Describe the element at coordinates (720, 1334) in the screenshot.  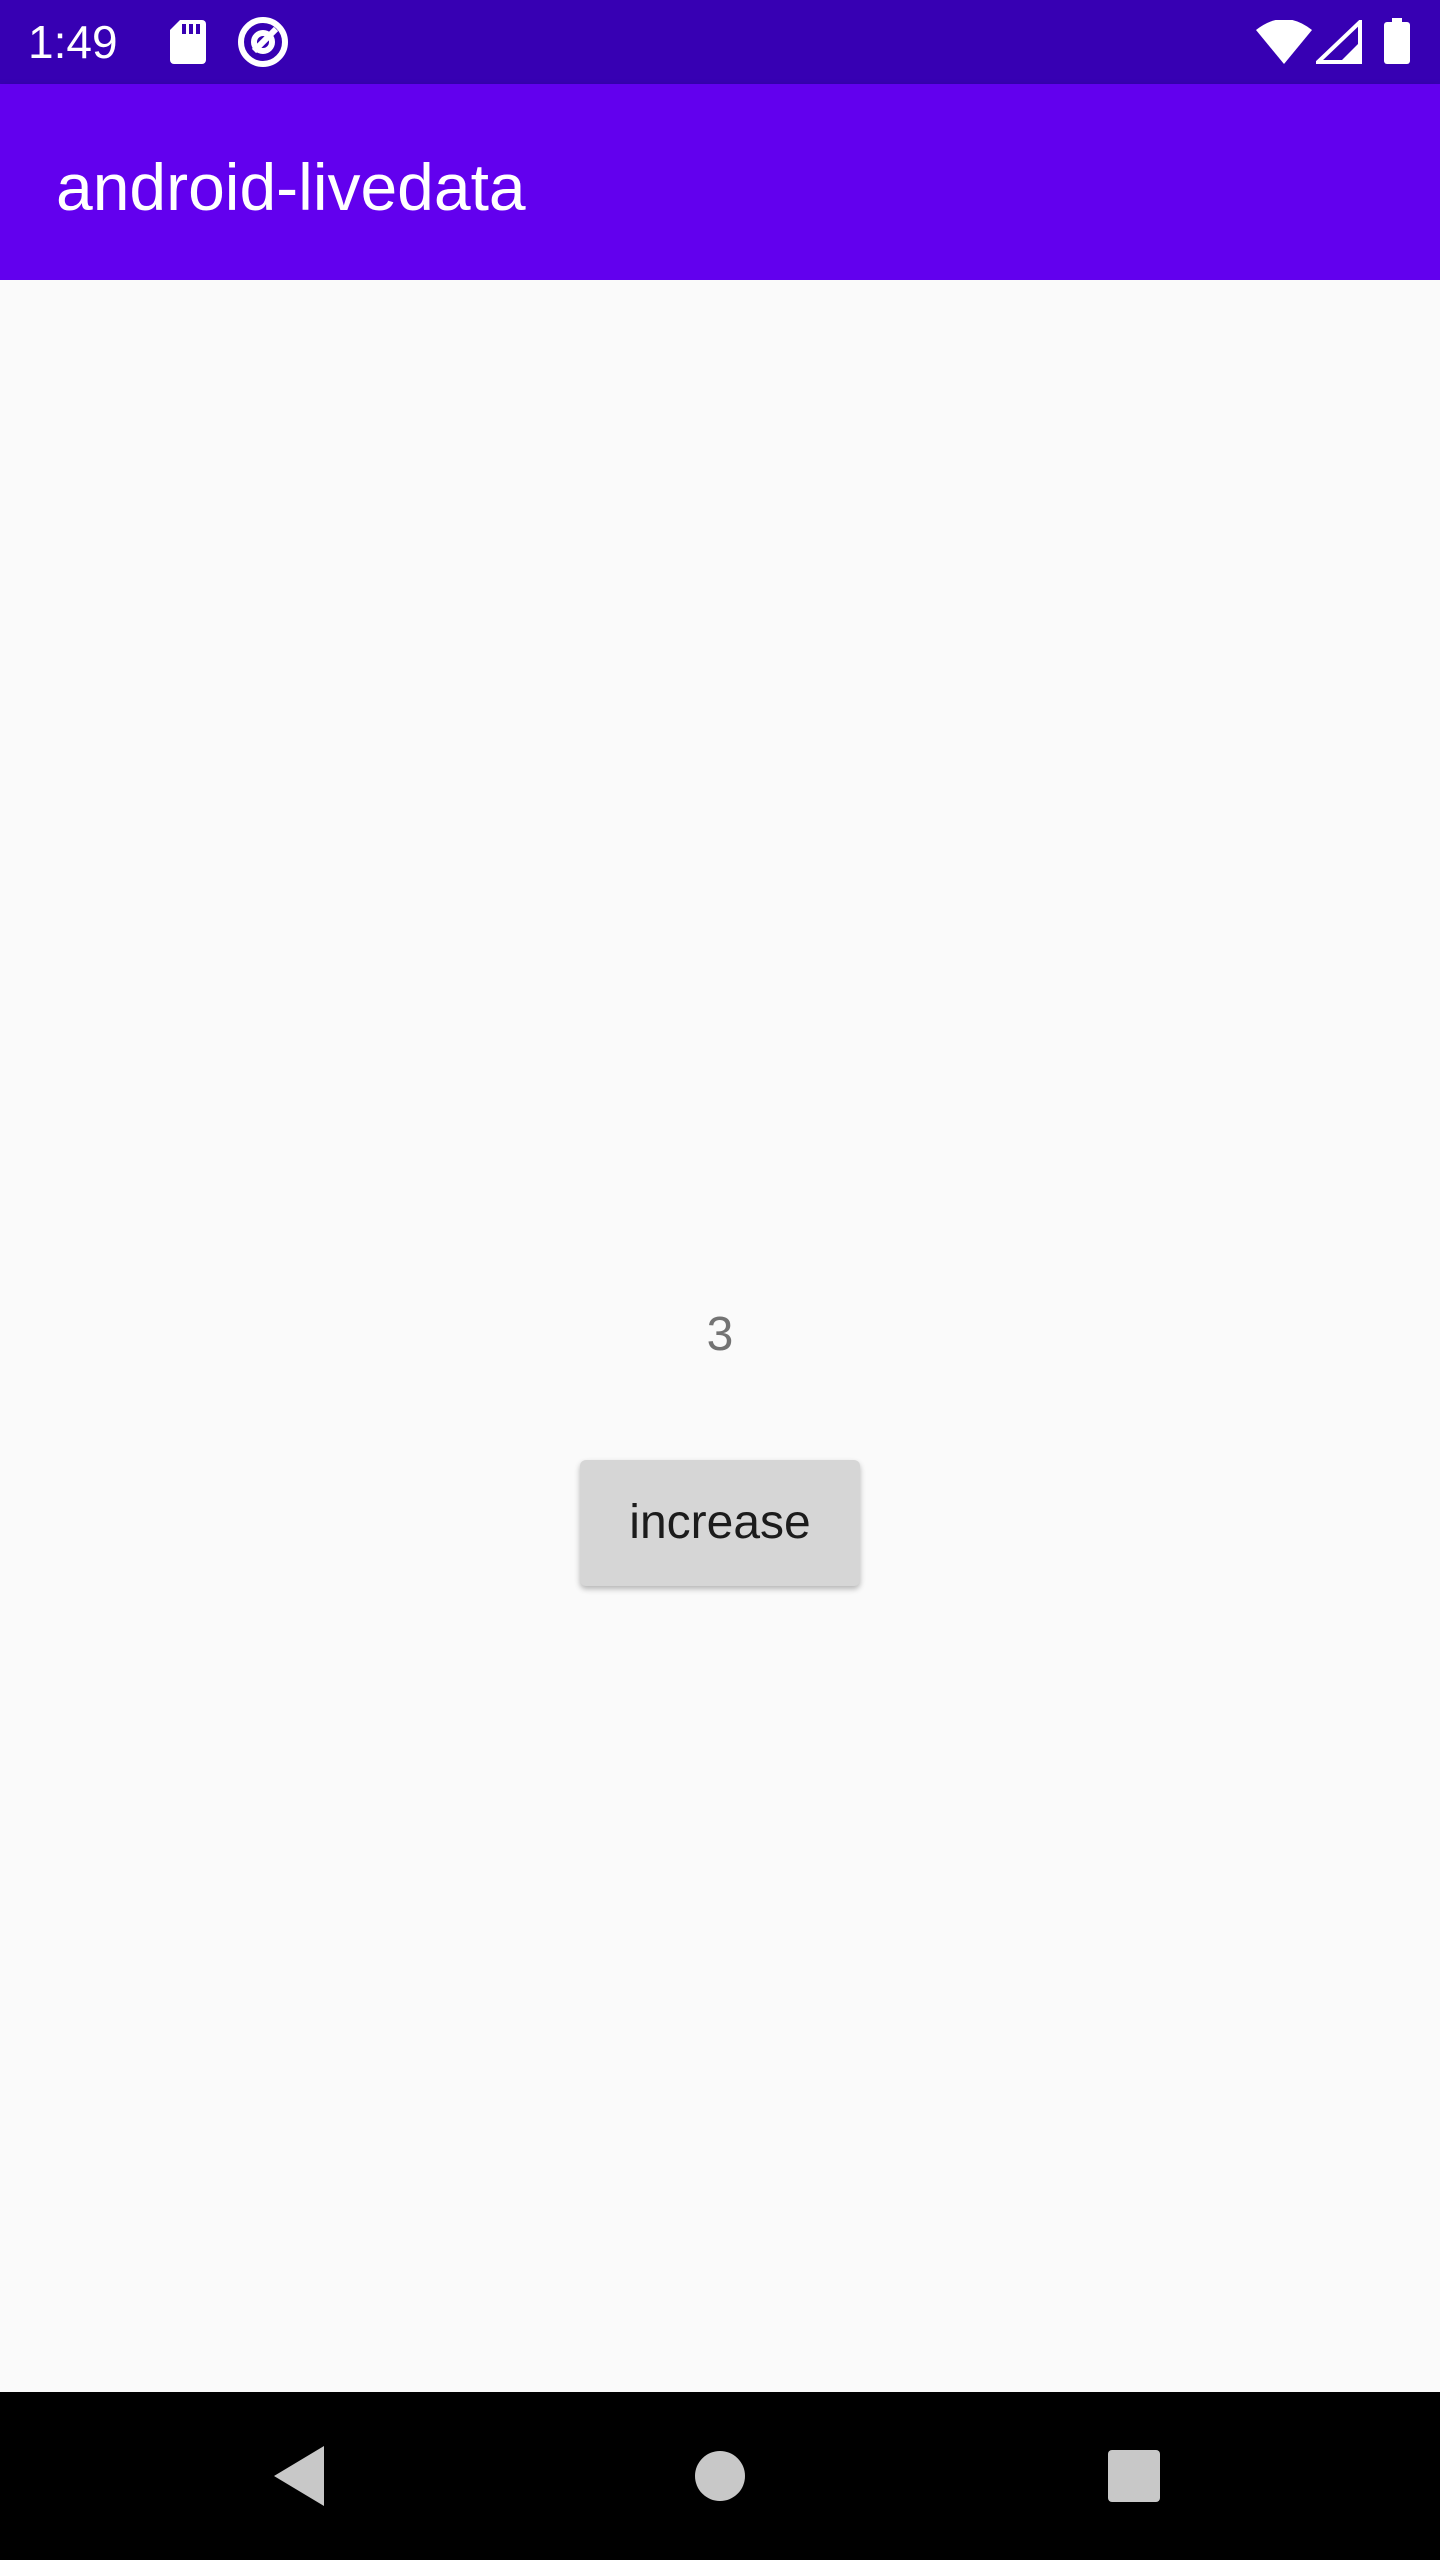
I see `counter-value: 3` at that location.